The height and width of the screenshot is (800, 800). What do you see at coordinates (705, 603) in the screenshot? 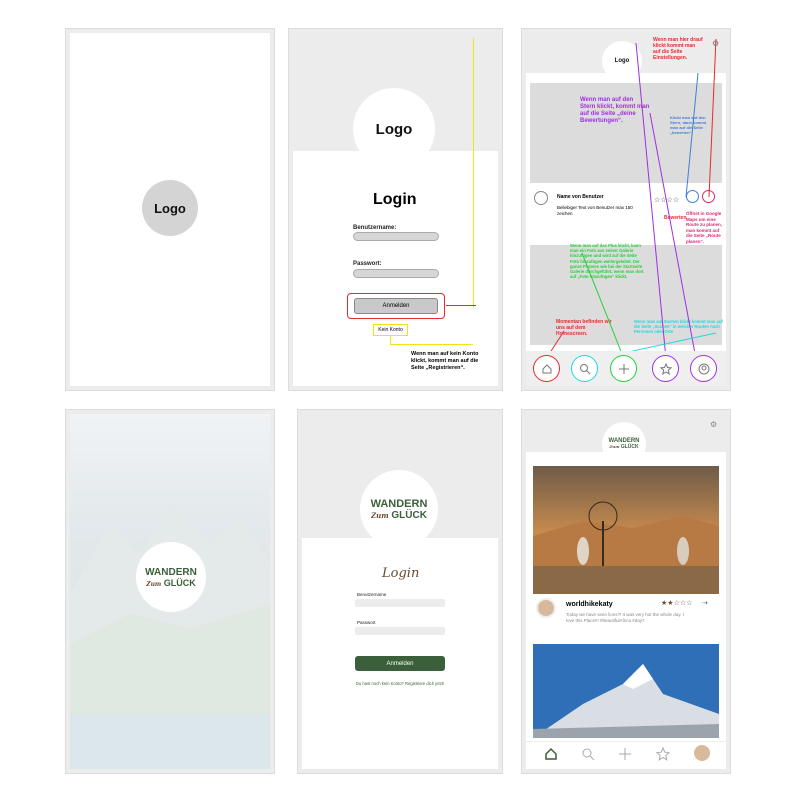
I see `route-icon: ⇢` at bounding box center [705, 603].